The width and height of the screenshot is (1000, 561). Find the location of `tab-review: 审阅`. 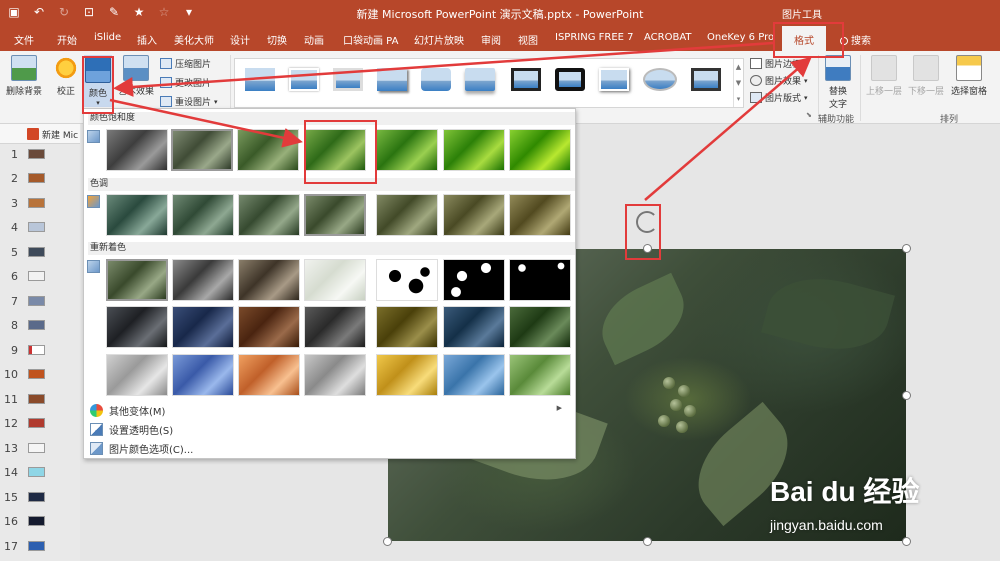

tab-review: 审阅 is located at coordinates (491, 39).